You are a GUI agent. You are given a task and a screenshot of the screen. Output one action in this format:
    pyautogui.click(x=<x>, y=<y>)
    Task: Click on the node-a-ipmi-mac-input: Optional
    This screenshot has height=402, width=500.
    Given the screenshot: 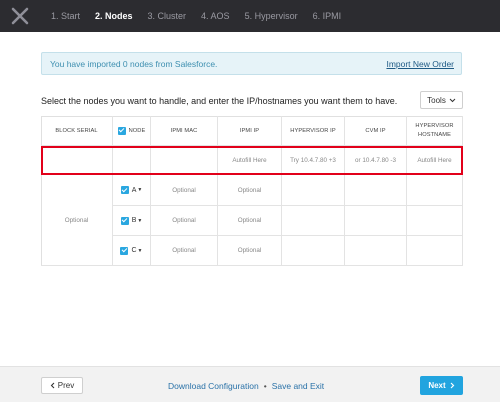 What is the action you would take?
    pyautogui.click(x=184, y=190)
    